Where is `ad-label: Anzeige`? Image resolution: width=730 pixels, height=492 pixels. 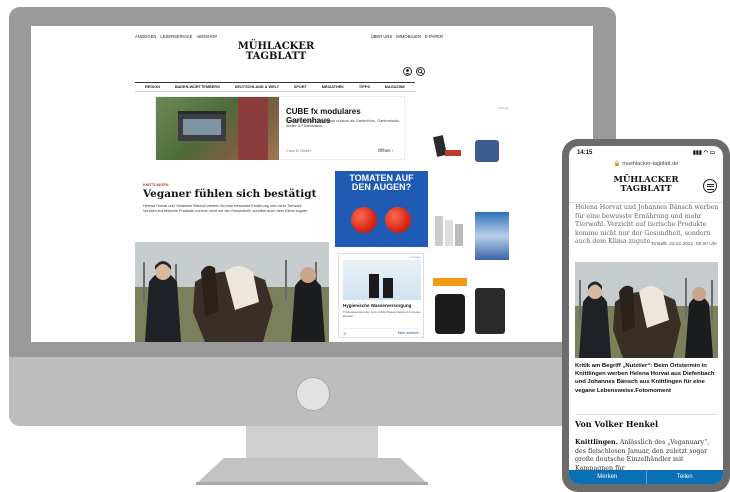 ad-label: Anzeige is located at coordinates (415, 257).